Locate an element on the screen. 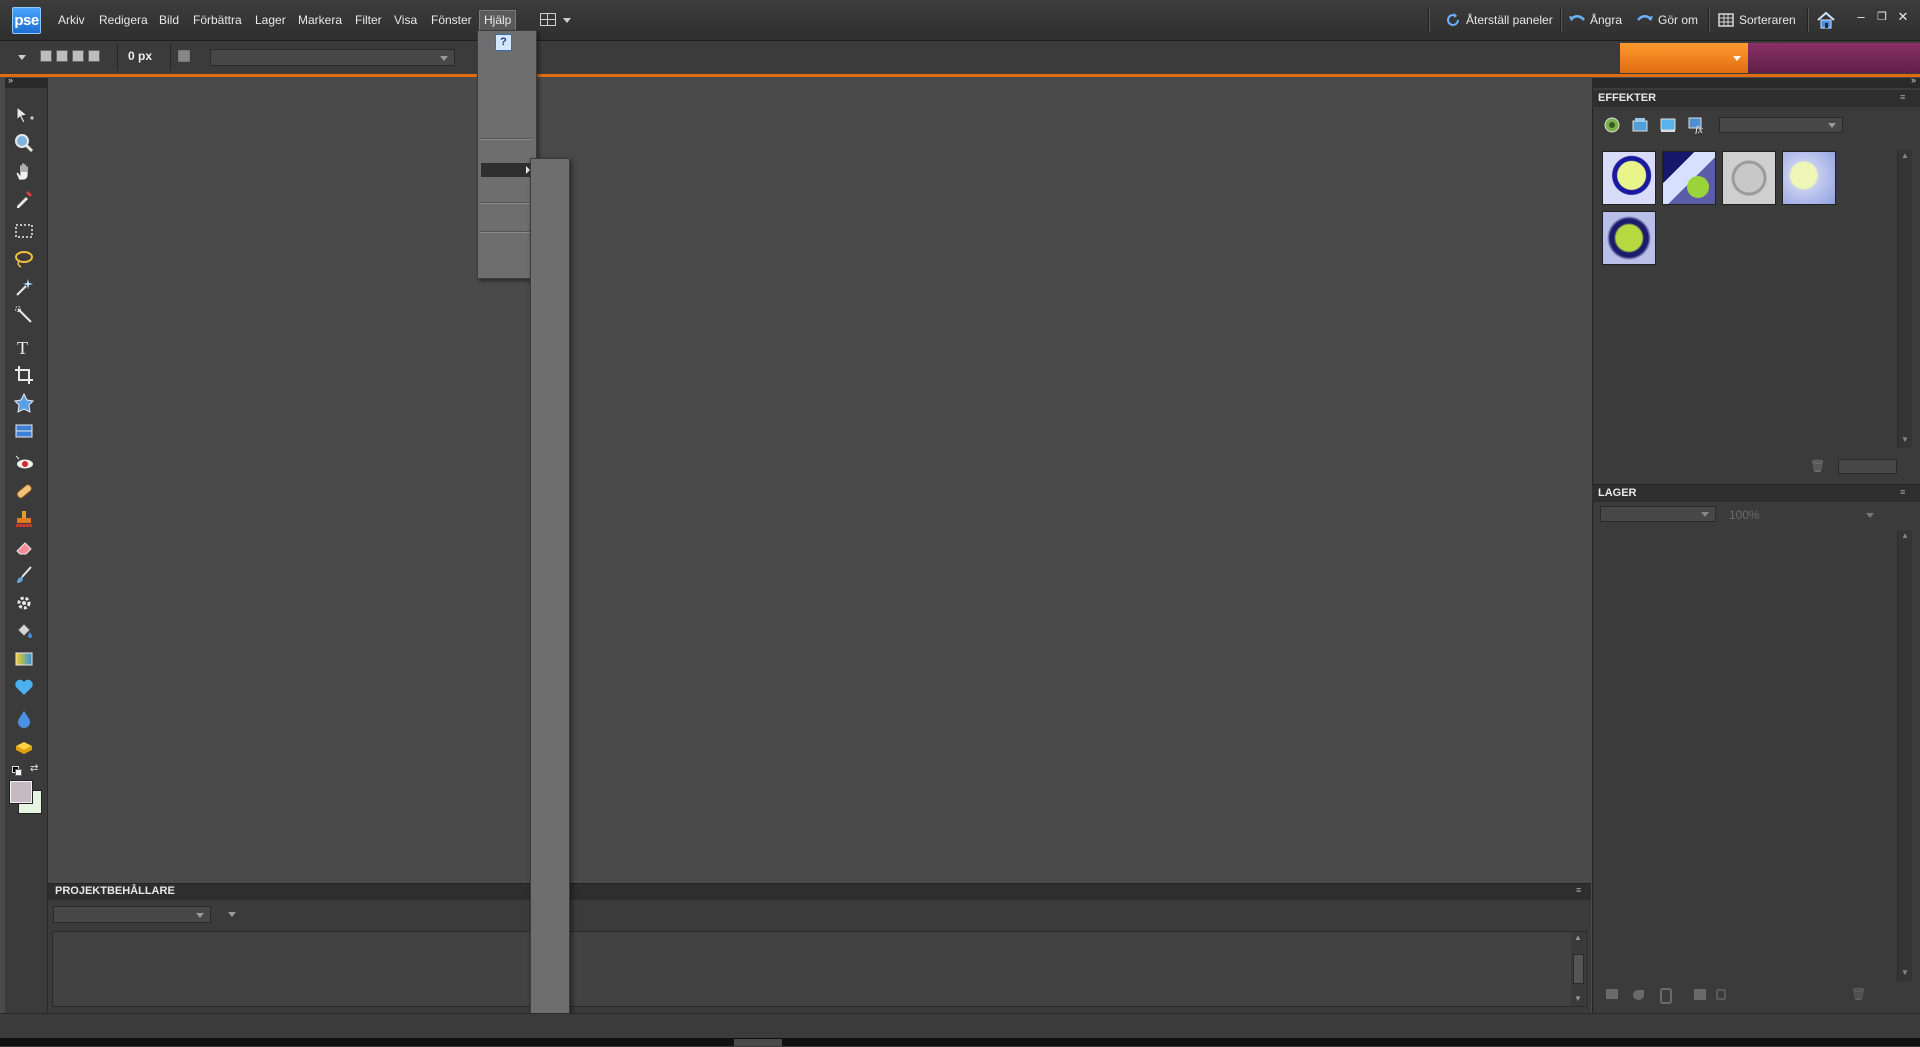  foreground-color-swatch is located at coordinates (21, 792).